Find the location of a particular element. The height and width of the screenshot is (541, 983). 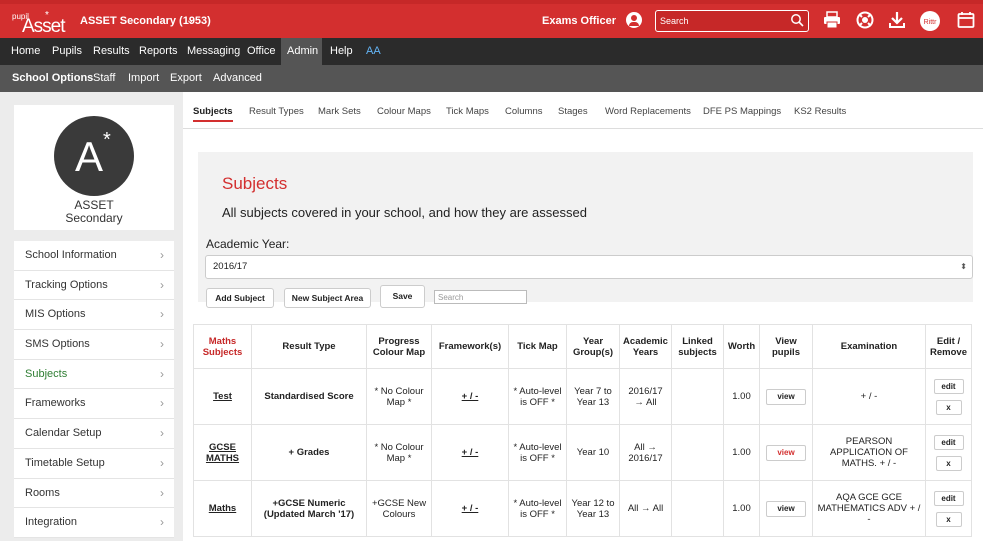

tab-subjects: Subjects is located at coordinates (213, 114).